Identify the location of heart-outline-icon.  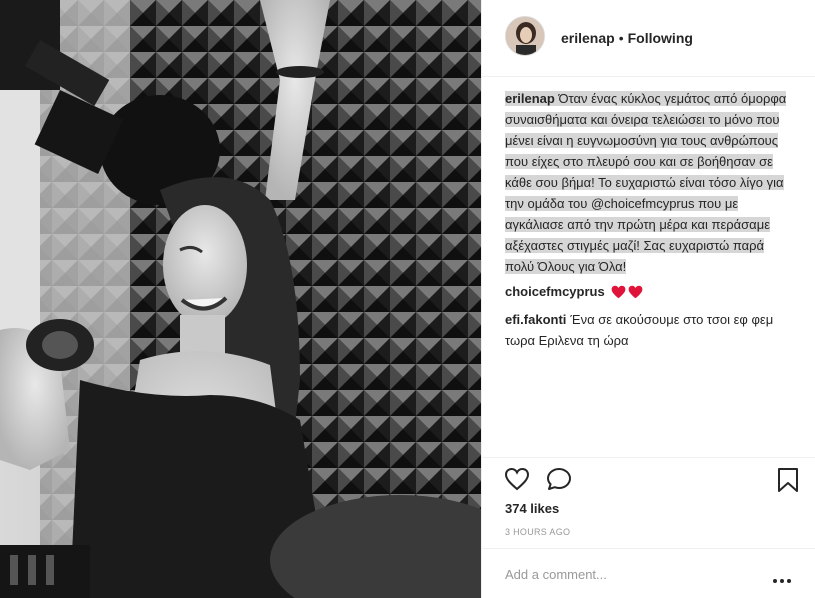
(517, 481).